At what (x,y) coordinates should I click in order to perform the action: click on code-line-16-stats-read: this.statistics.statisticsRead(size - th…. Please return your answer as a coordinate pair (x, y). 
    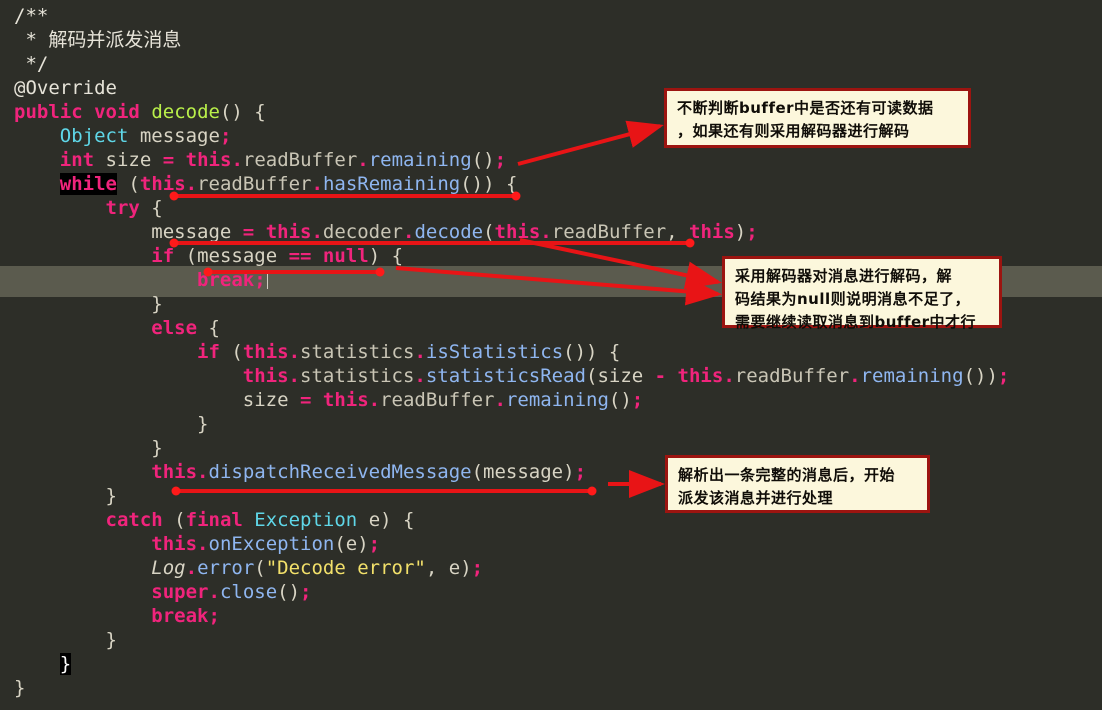
    Looking at the image, I should click on (626, 376).